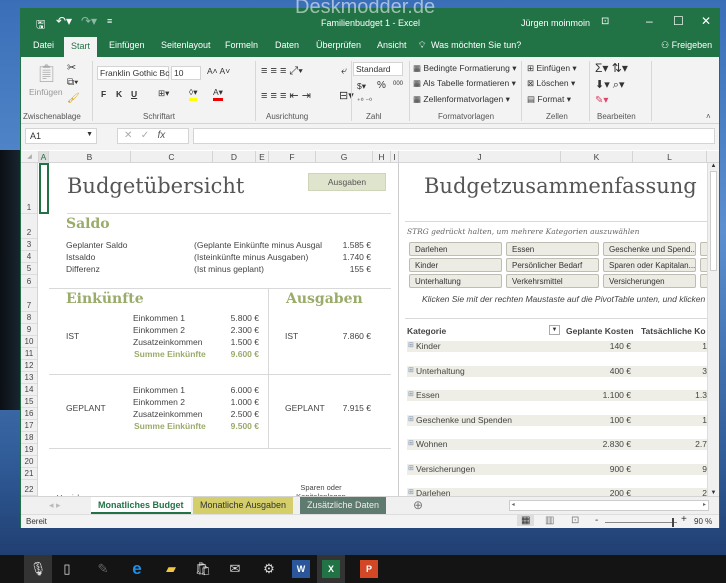 The image size is (726, 583). Describe the element at coordinates (89, 21) in the screenshot. I see `redo-icon: ↷▾` at that location.